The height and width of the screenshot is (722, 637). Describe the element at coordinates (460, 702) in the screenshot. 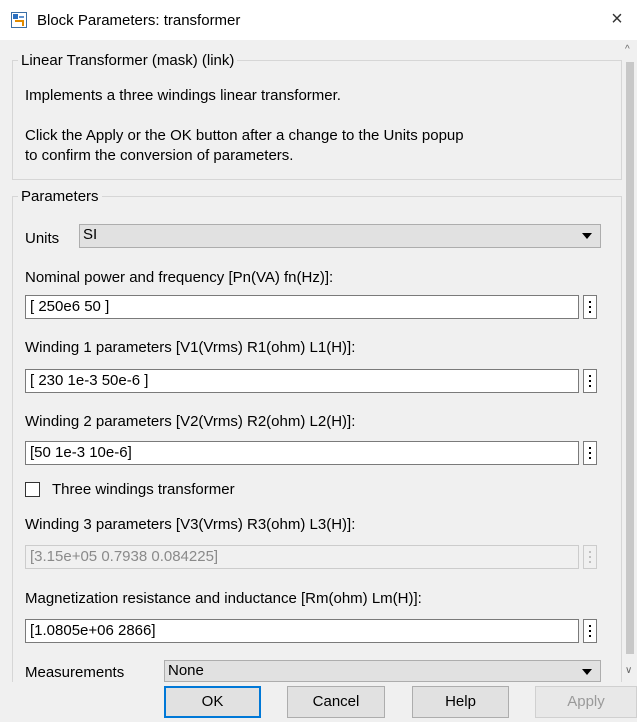

I see `help-button: Help` at that location.